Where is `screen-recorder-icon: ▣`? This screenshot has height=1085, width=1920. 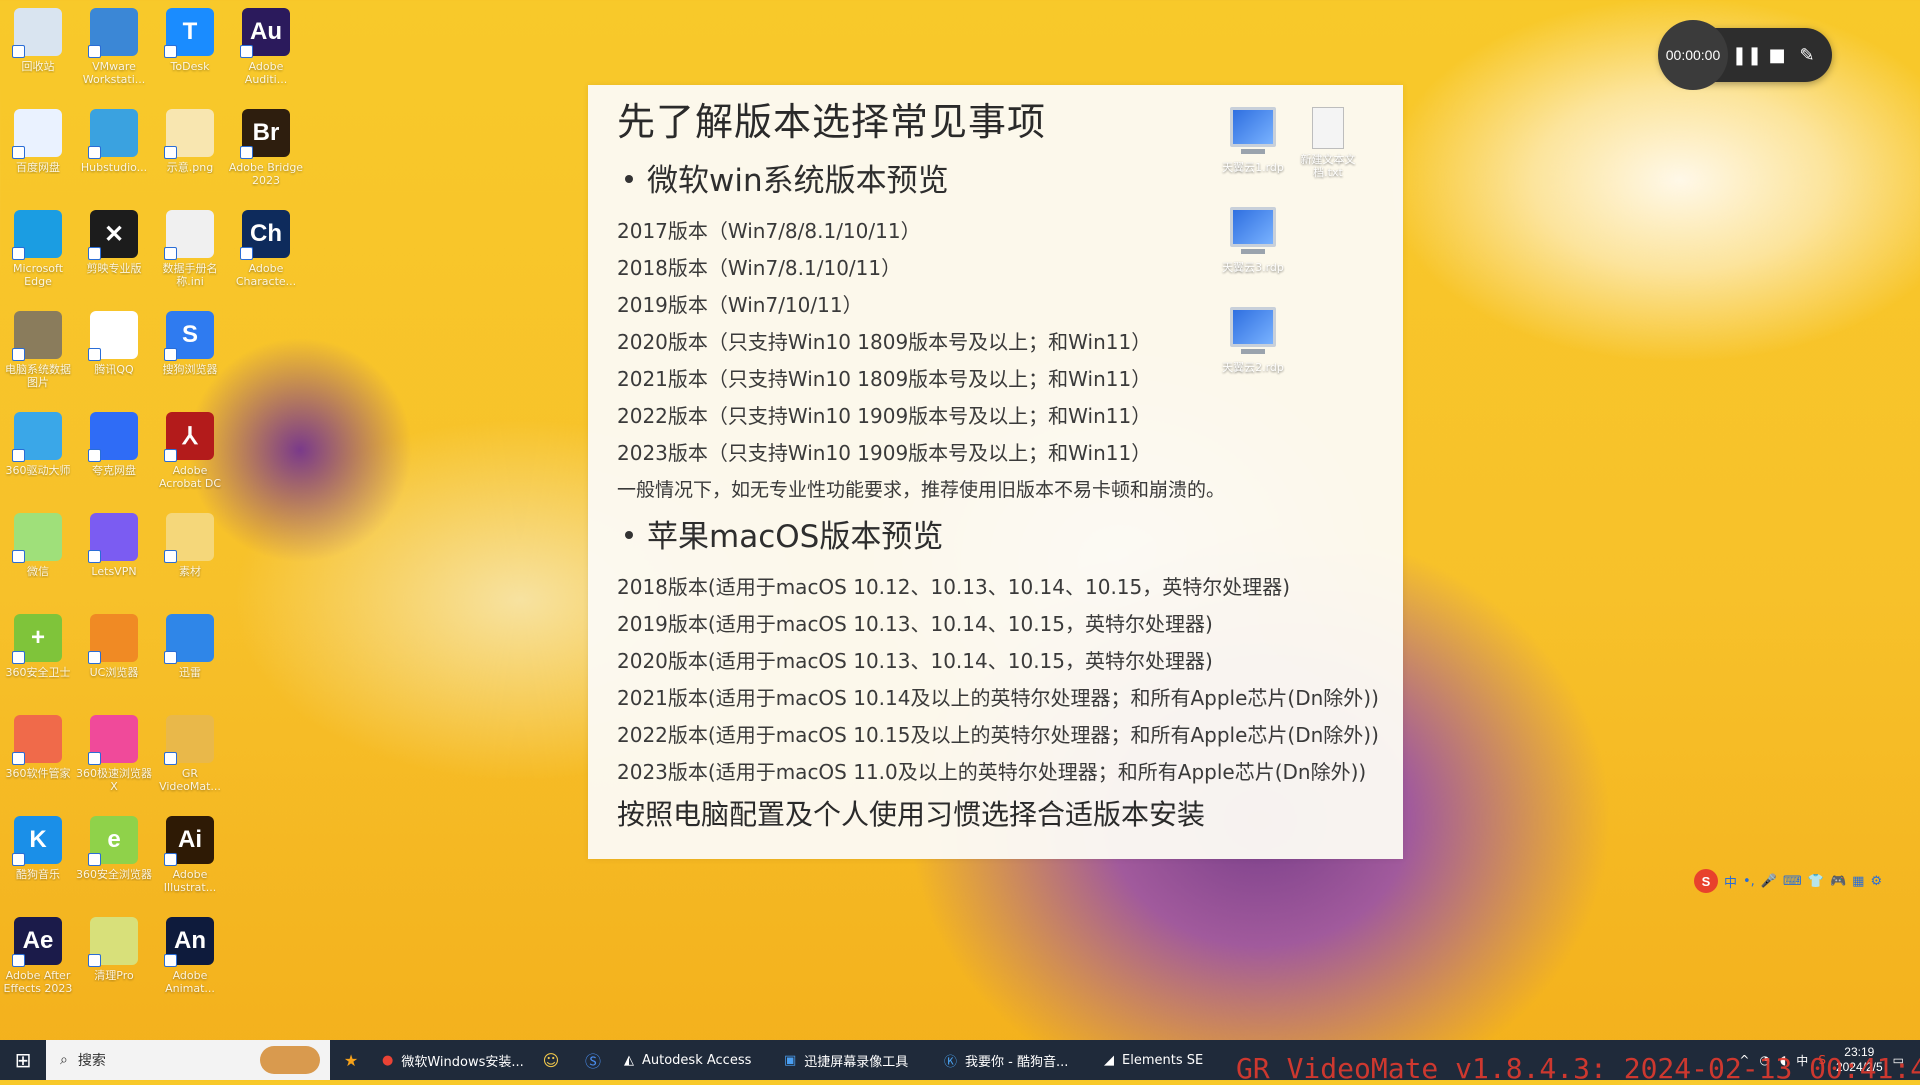
screen-recorder-icon: ▣ is located at coordinates (790, 1060).